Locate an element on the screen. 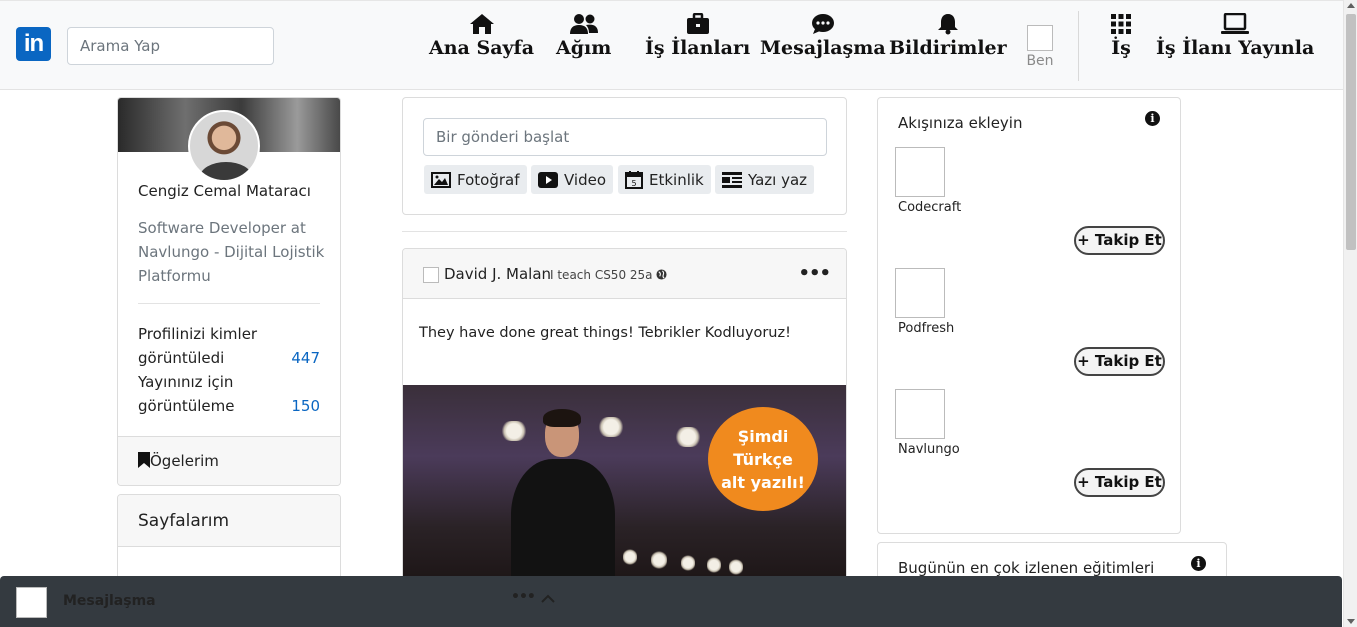 This screenshot has width=1357, height=627. stat-value: 150 is located at coordinates (305, 406).